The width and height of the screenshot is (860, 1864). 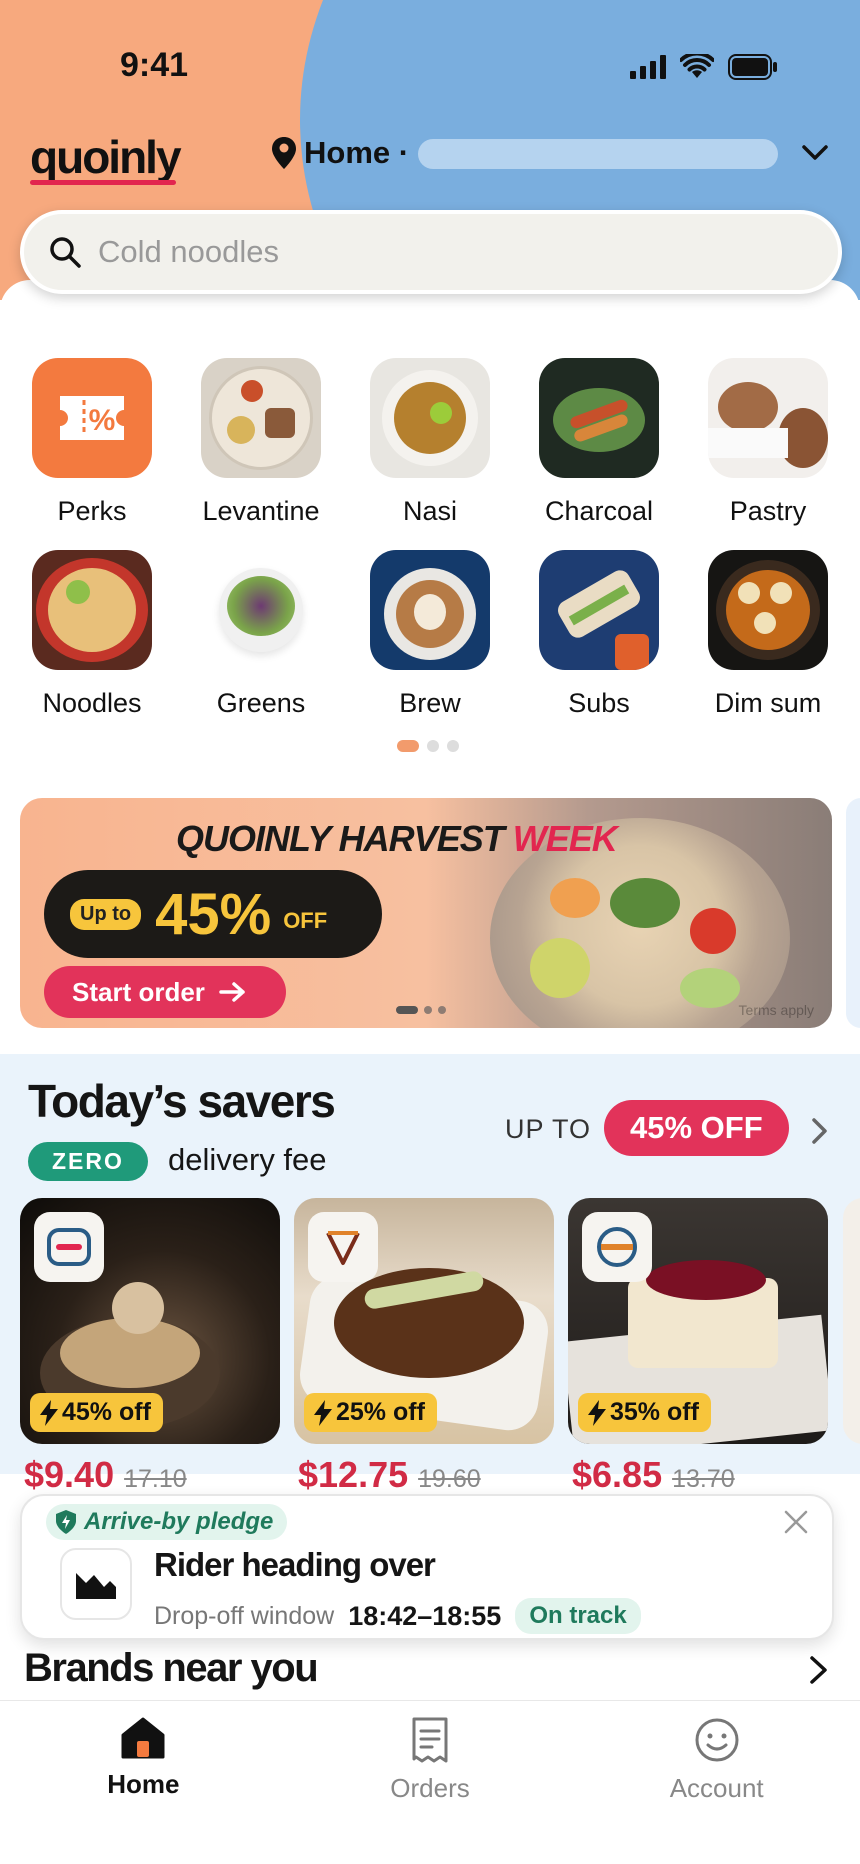 What do you see at coordinates (389, 1474) in the screenshot?
I see `deal-price: $12.75 19.60` at bounding box center [389, 1474].